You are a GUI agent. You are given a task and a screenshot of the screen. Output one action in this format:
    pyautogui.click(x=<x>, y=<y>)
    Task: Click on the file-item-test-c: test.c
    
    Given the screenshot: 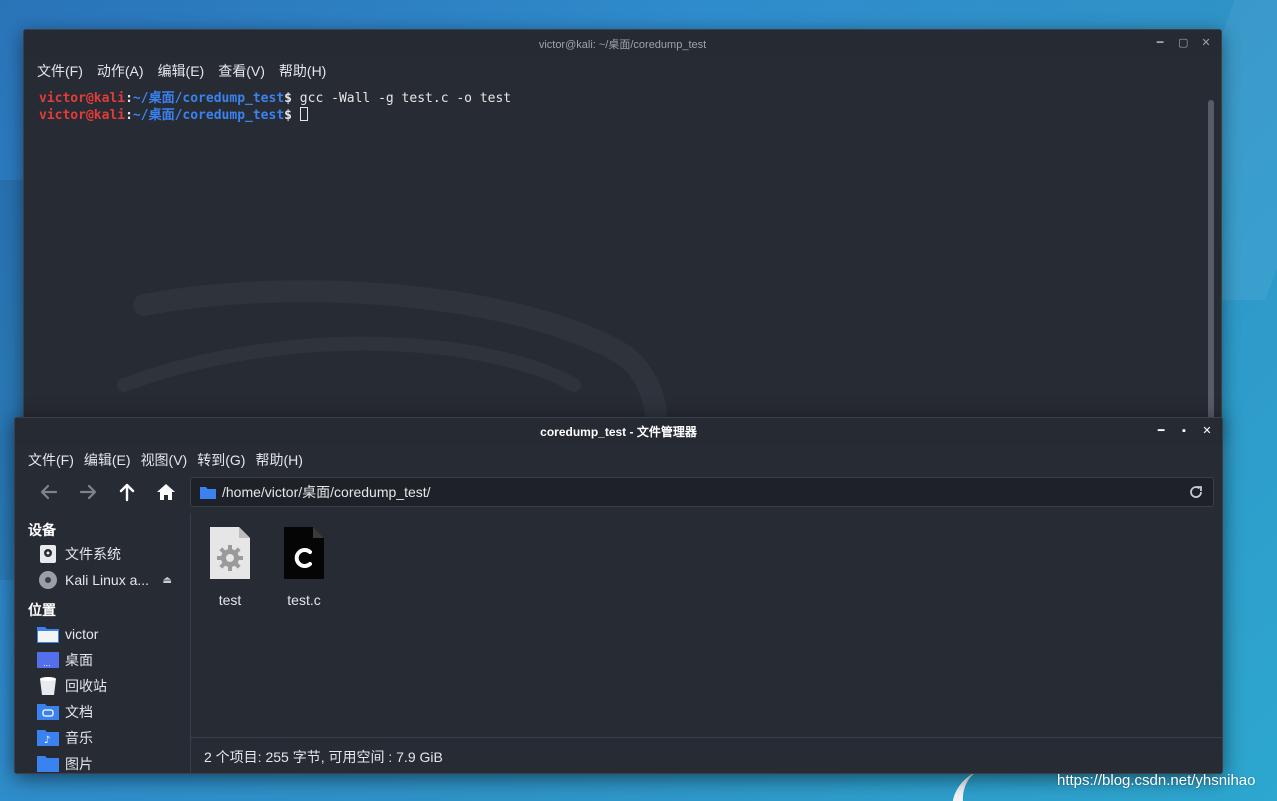 What is the action you would take?
    pyautogui.click(x=304, y=566)
    